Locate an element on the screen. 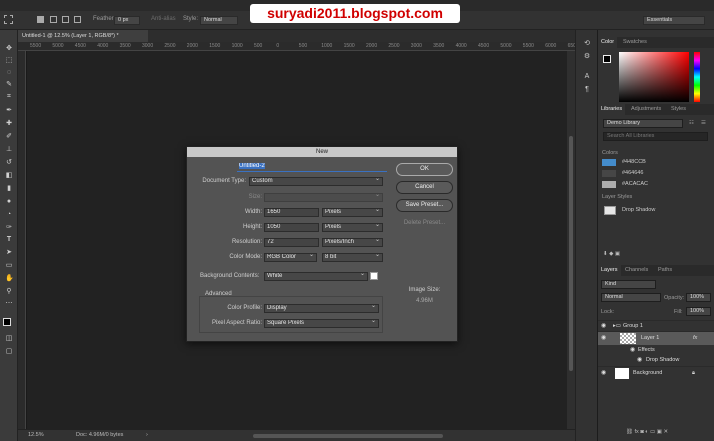 This screenshot has height=441, width=714. pen-tool-icon: ✑ is located at coordinates (9, 228).